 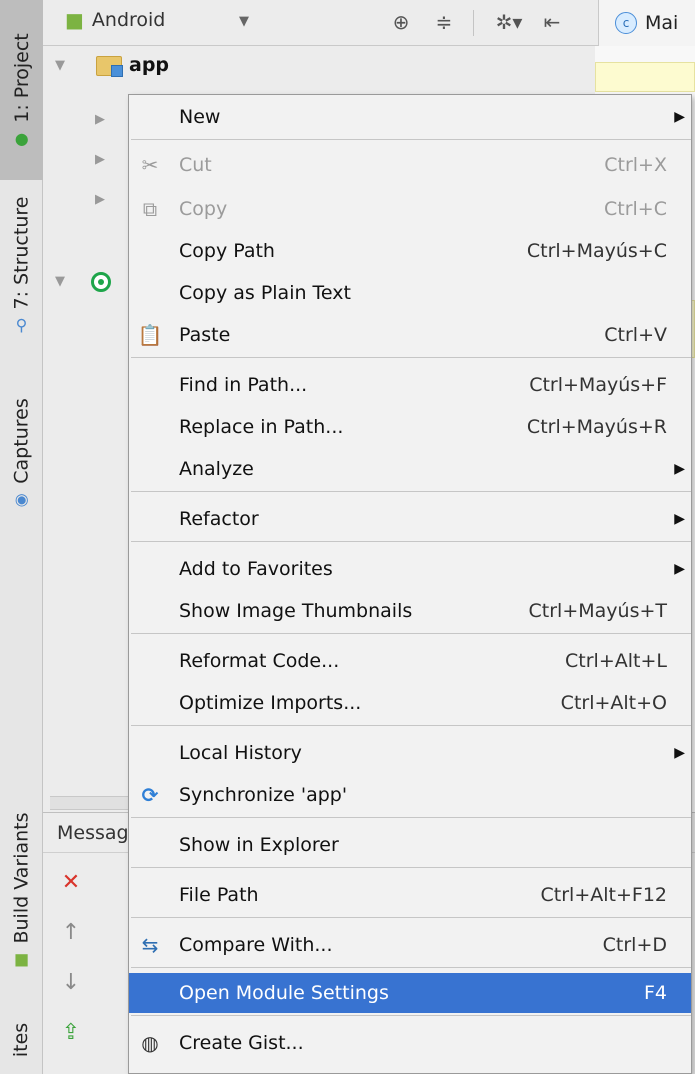 What do you see at coordinates (216, 469) in the screenshot?
I see `menu-item-label: Analyze` at bounding box center [216, 469].